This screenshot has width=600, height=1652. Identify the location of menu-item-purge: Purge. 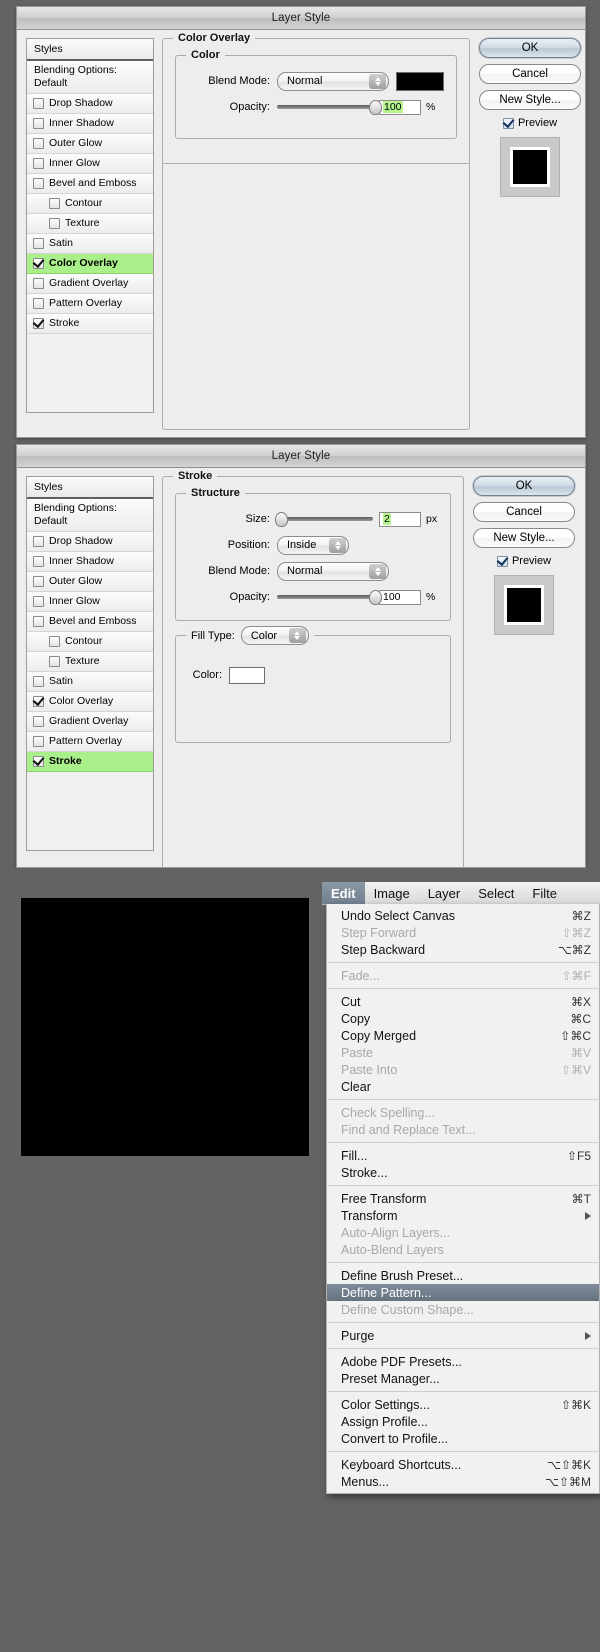
(463, 1335).